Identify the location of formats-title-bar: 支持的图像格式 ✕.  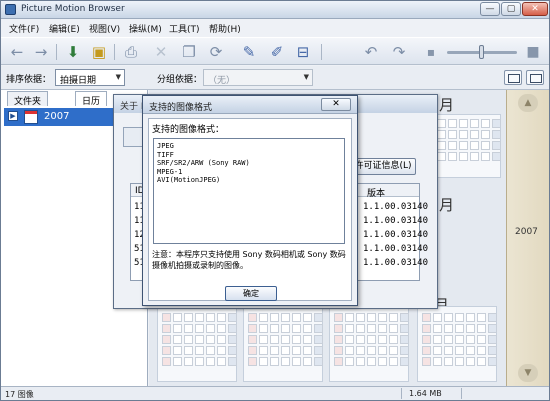
(250, 105).